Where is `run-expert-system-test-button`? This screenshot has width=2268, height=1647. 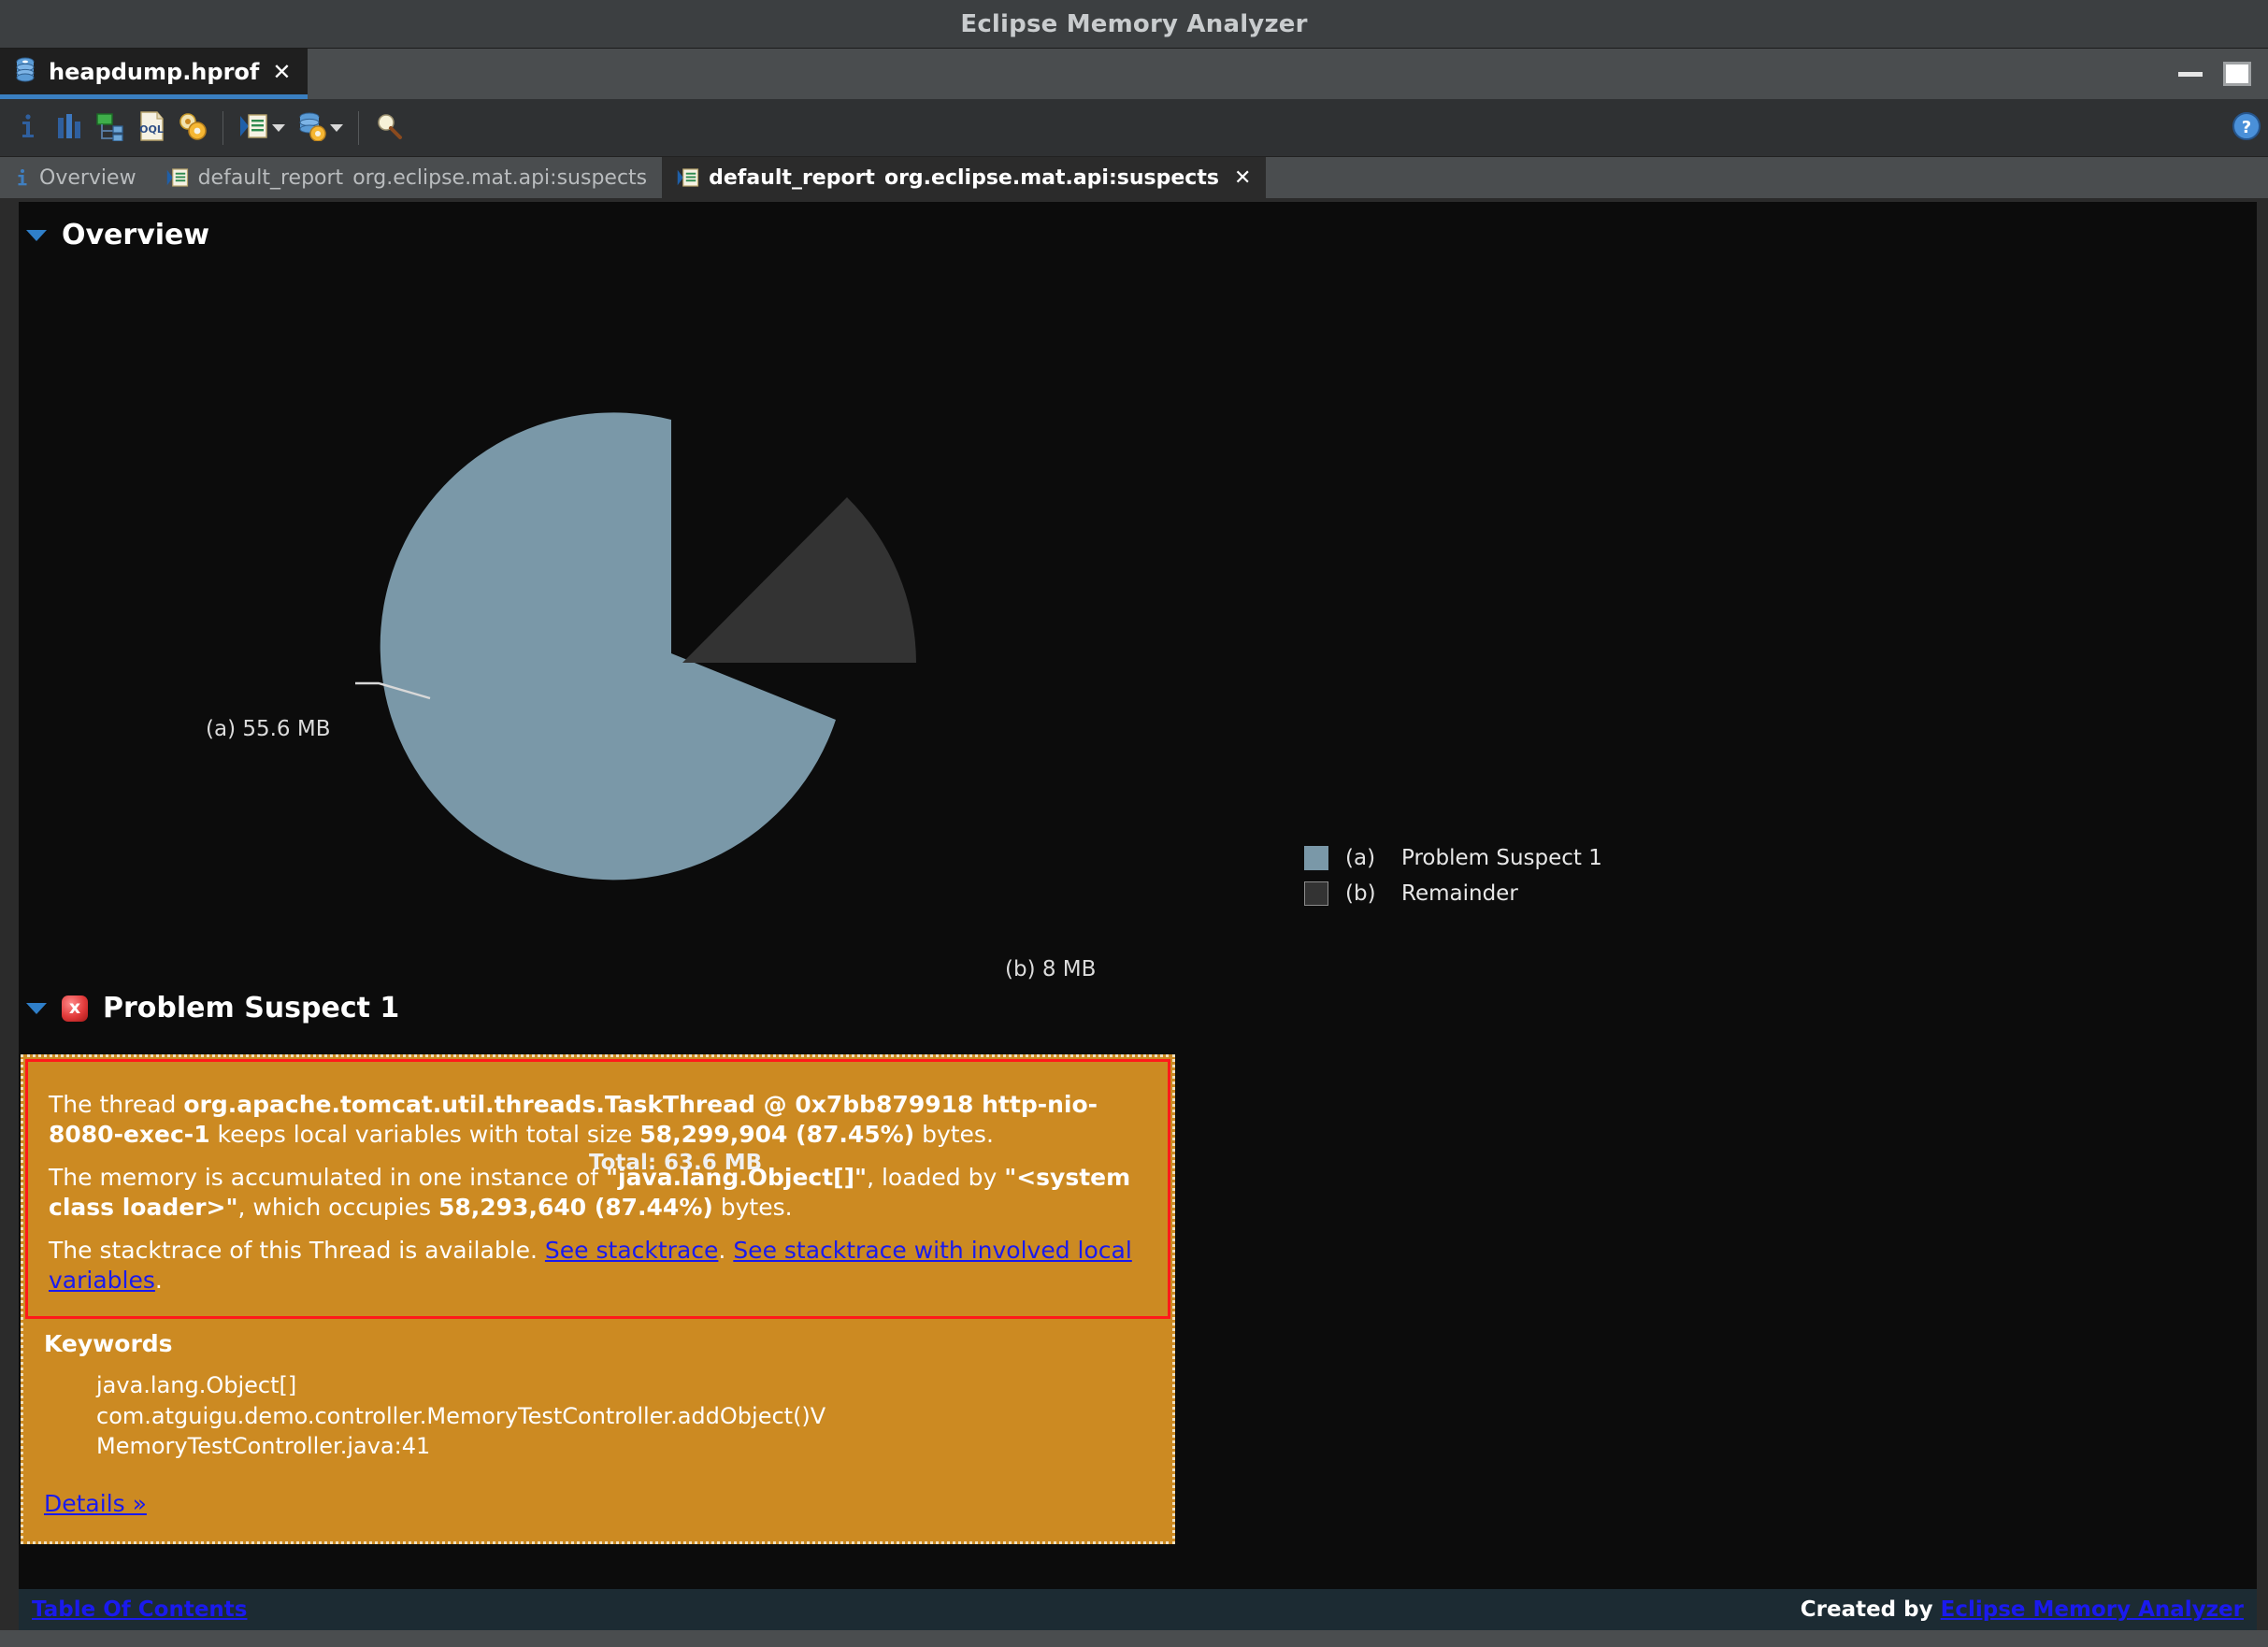 run-expert-system-test-button is located at coordinates (192, 128).